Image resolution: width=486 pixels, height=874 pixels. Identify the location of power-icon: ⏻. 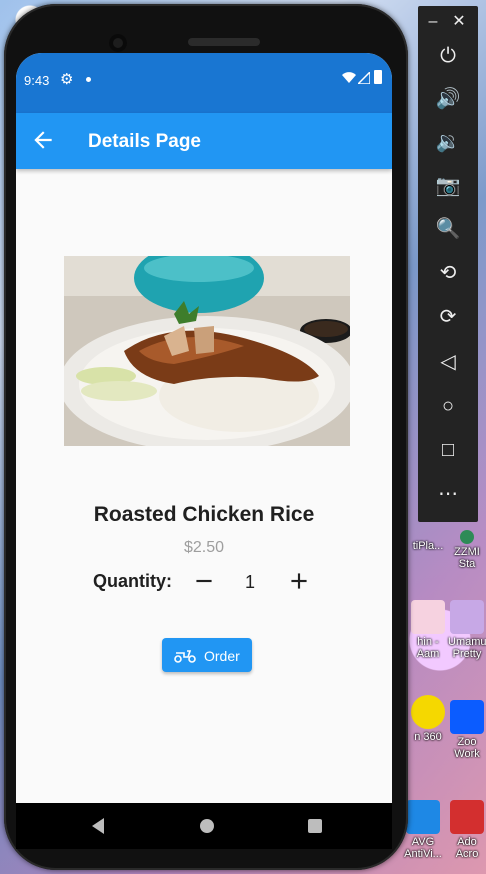
(448, 56).